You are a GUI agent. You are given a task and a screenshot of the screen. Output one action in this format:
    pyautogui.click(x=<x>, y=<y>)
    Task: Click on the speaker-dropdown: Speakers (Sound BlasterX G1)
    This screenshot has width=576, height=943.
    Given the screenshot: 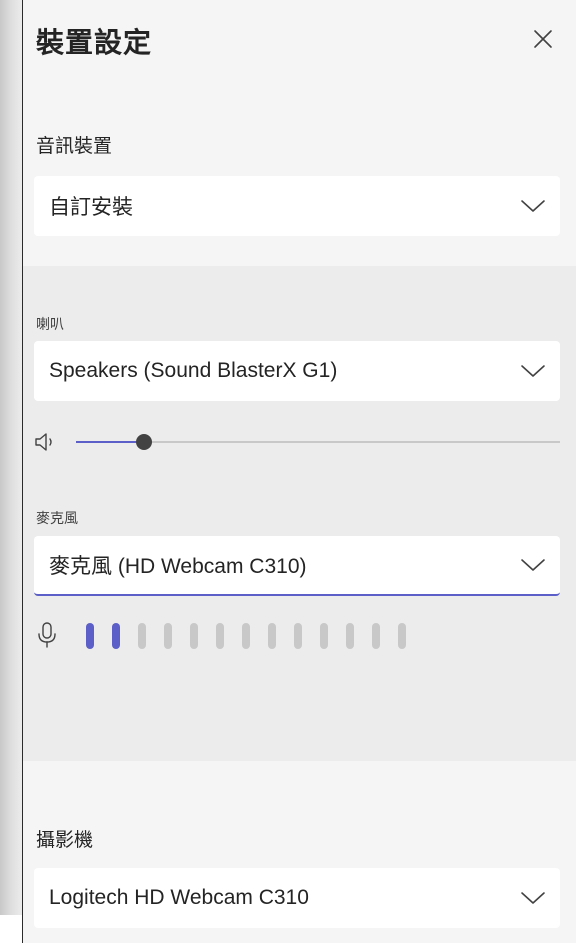 What is the action you would take?
    pyautogui.click(x=297, y=371)
    